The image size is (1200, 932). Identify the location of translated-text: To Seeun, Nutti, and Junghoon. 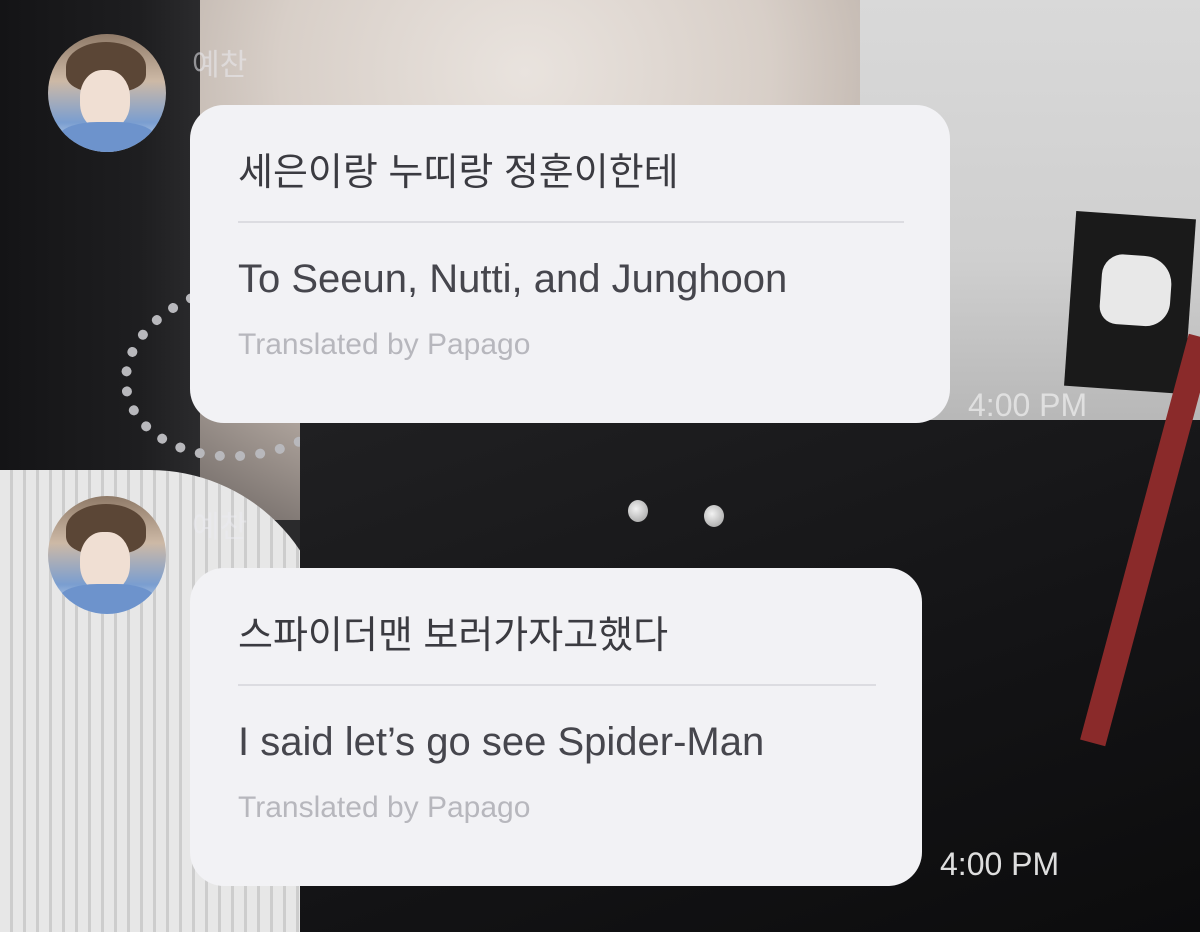
(513, 279).